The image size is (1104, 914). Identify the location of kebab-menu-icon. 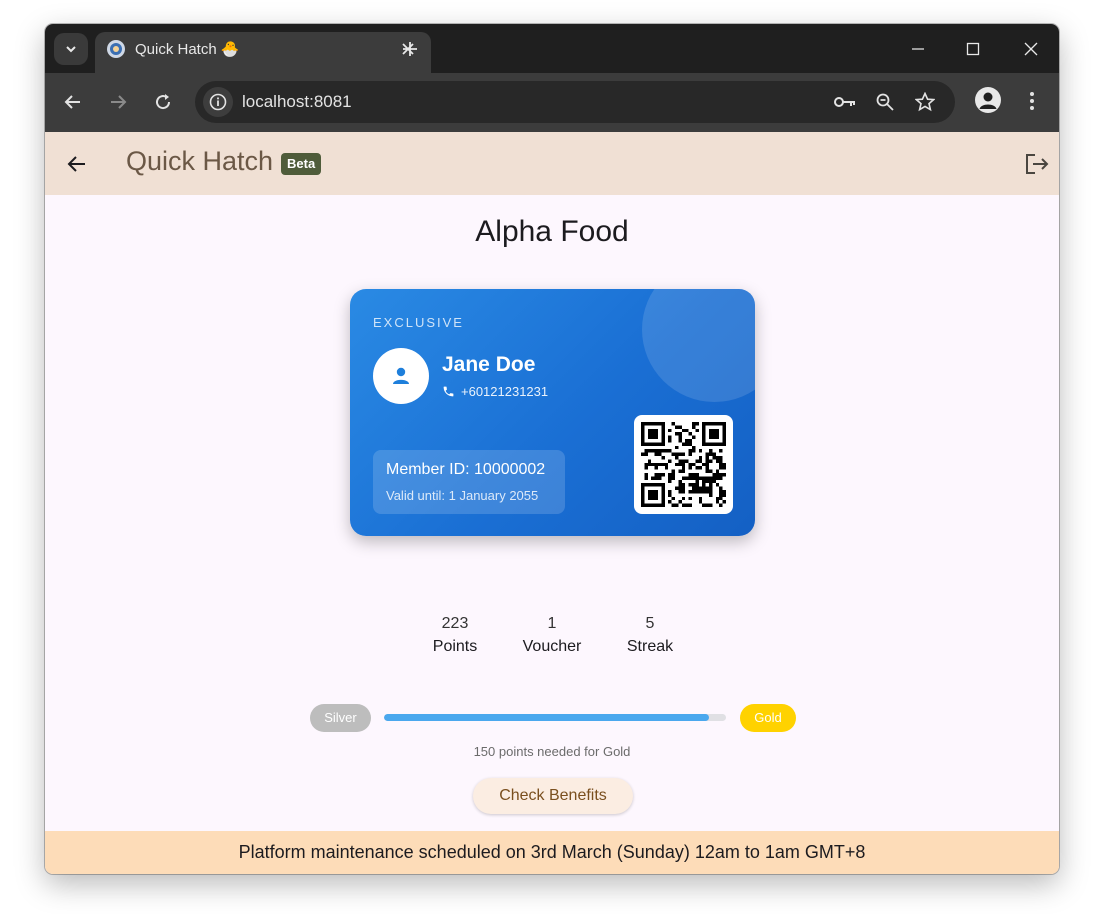
(1032, 101).